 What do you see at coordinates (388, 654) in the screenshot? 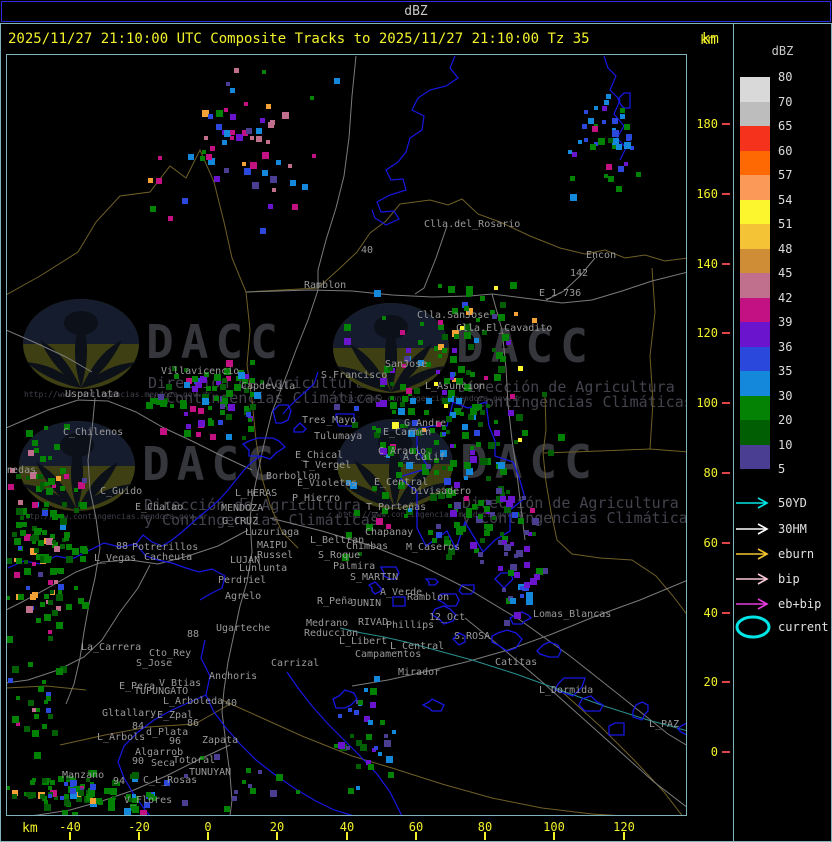
I see `map-label: Campamentos` at bounding box center [388, 654].